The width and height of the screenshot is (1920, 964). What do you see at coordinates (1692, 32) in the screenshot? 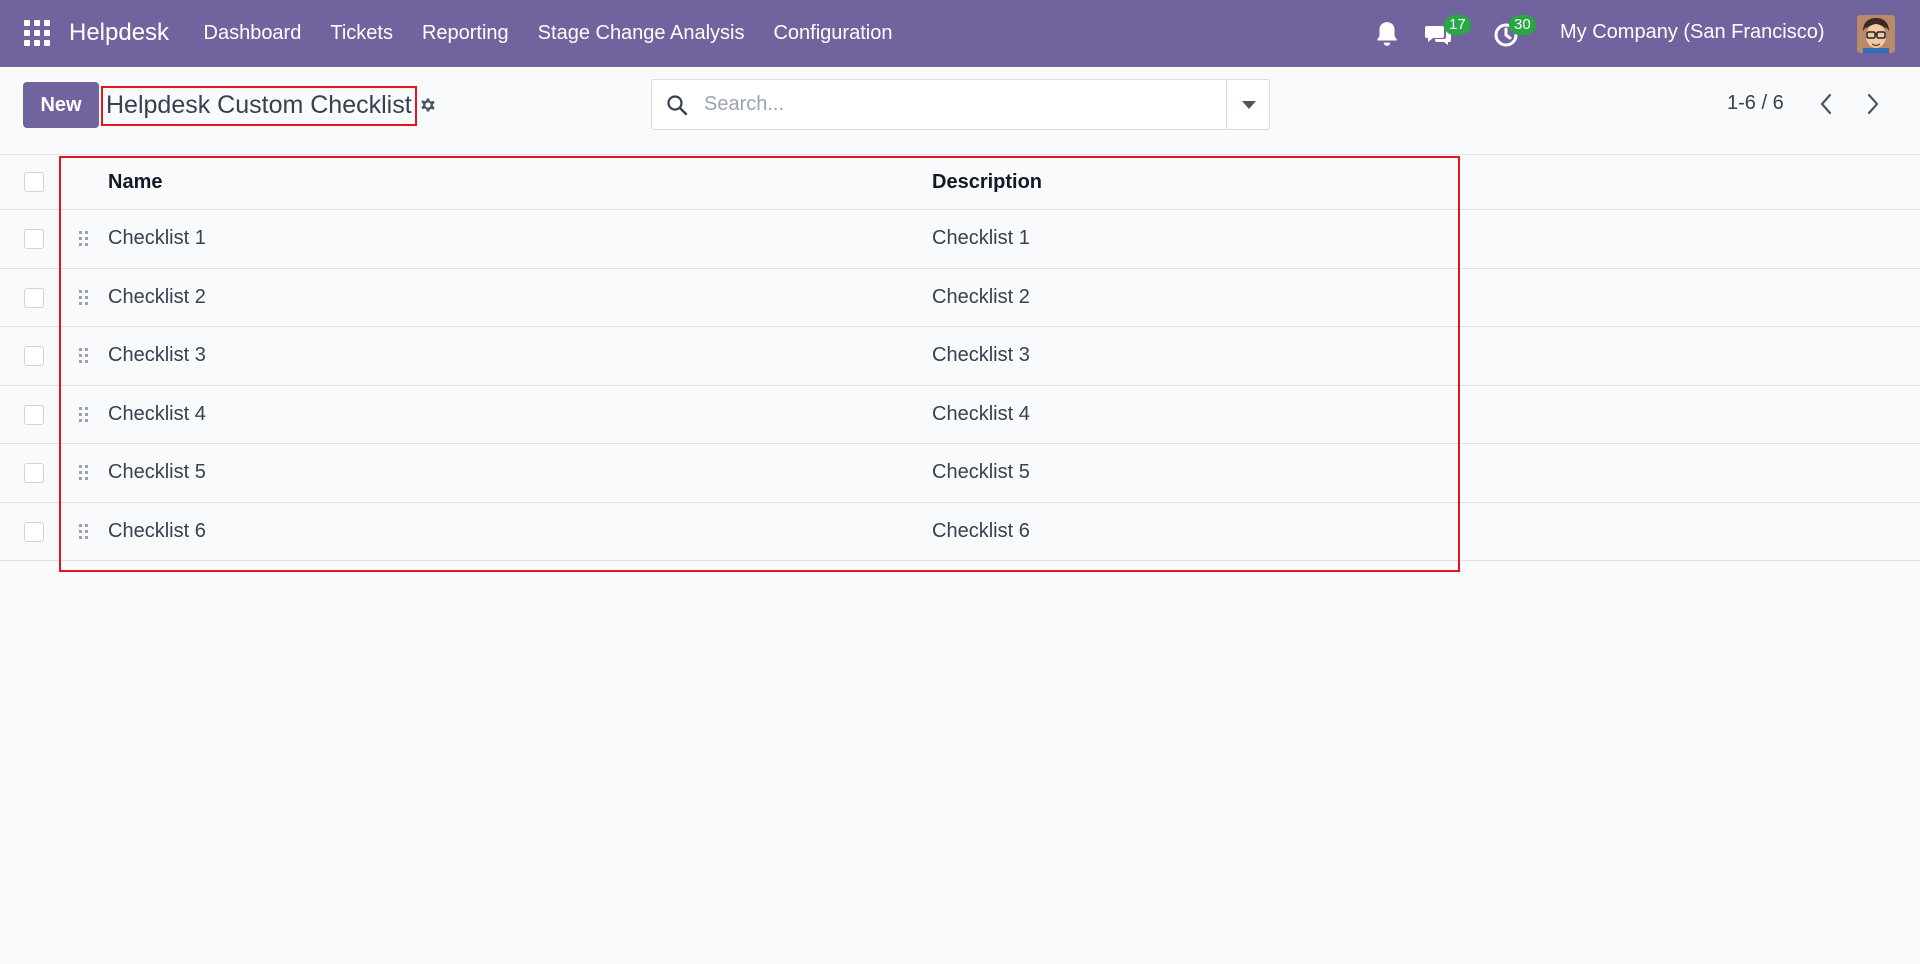
I see `company-switcher: My Company (San Francisco)` at bounding box center [1692, 32].